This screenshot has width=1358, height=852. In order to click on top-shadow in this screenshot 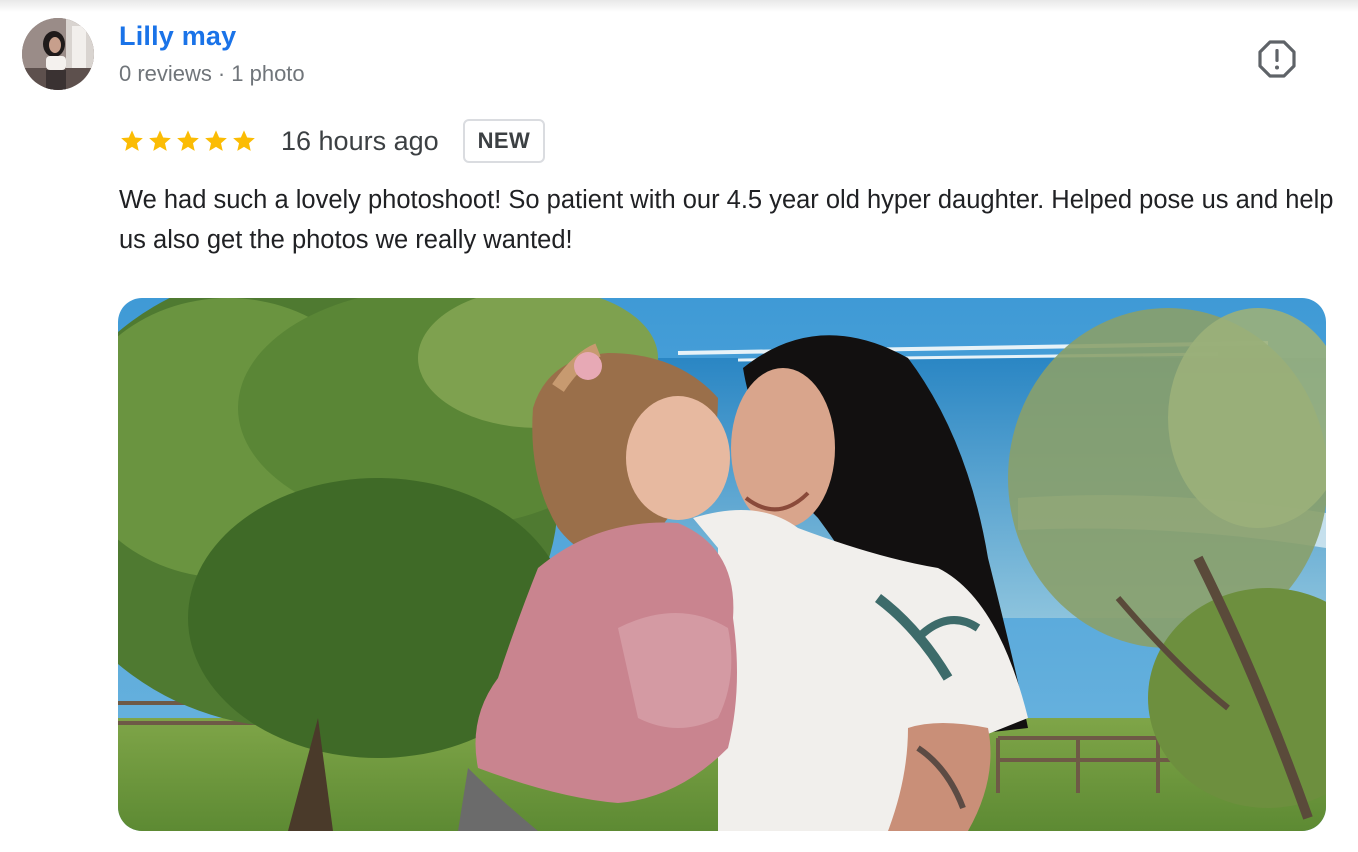, I will do `click(679, 6)`.